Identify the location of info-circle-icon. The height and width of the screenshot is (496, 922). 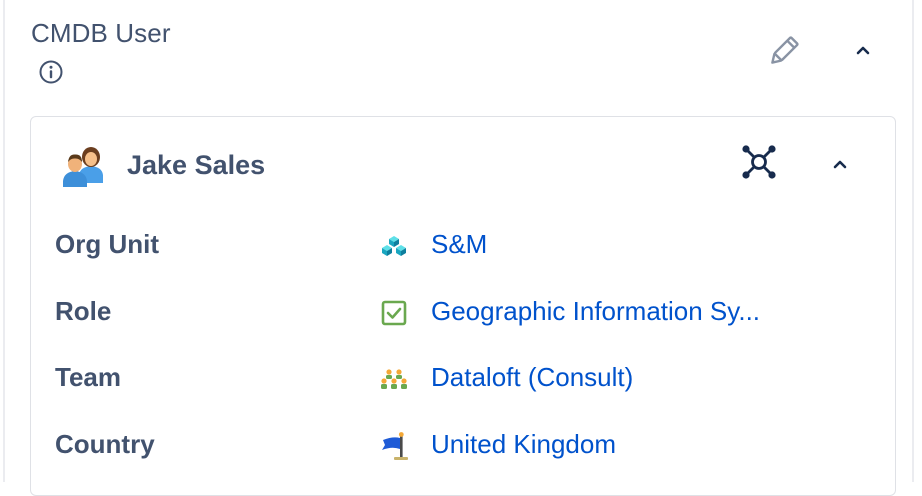
(51, 72).